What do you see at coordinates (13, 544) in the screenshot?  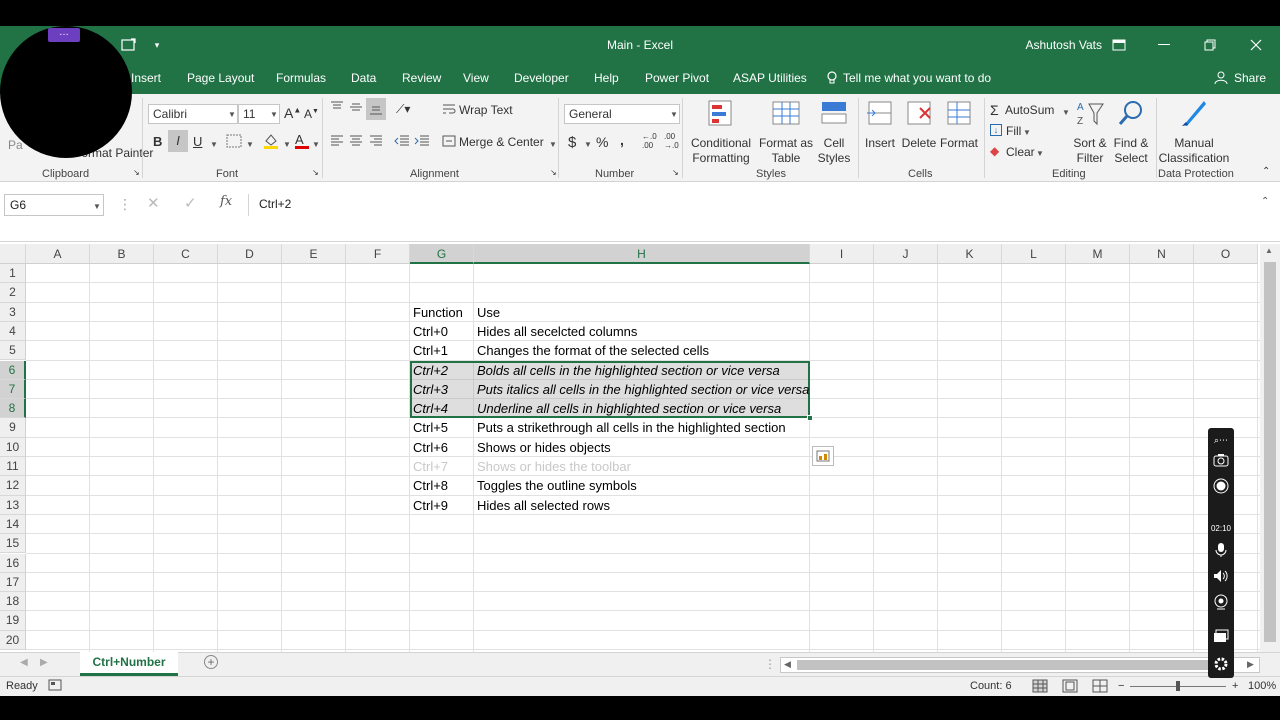 I see `row-header-15: 15` at bounding box center [13, 544].